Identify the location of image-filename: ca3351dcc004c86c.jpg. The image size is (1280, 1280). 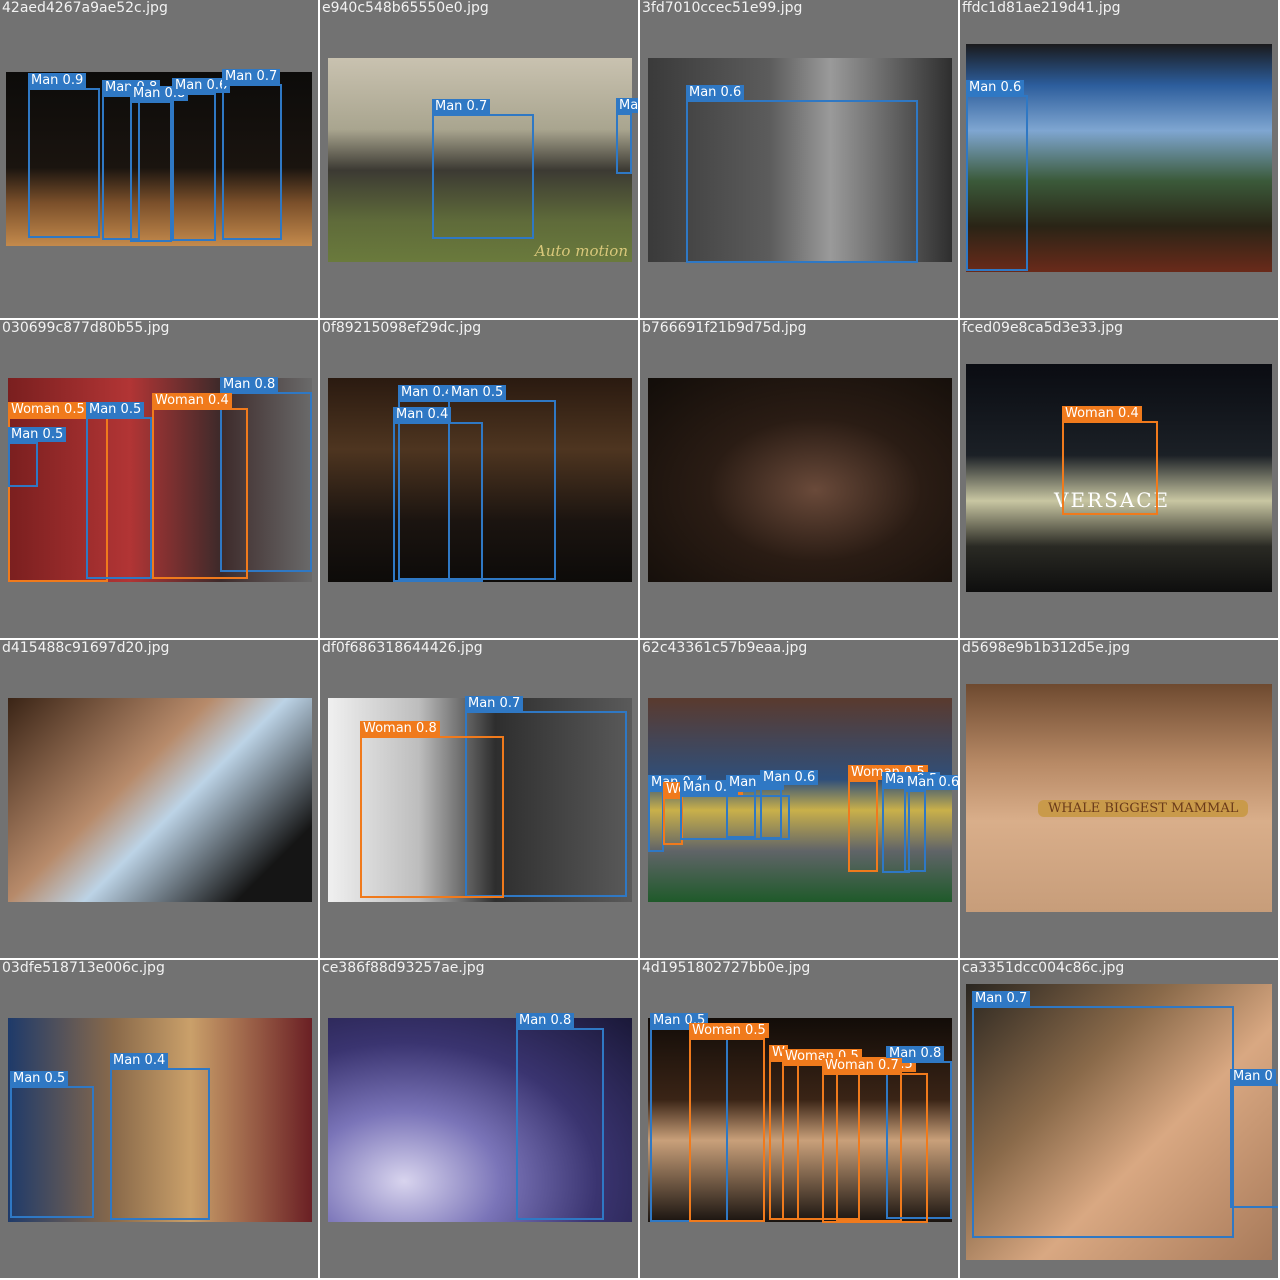
(1043, 968).